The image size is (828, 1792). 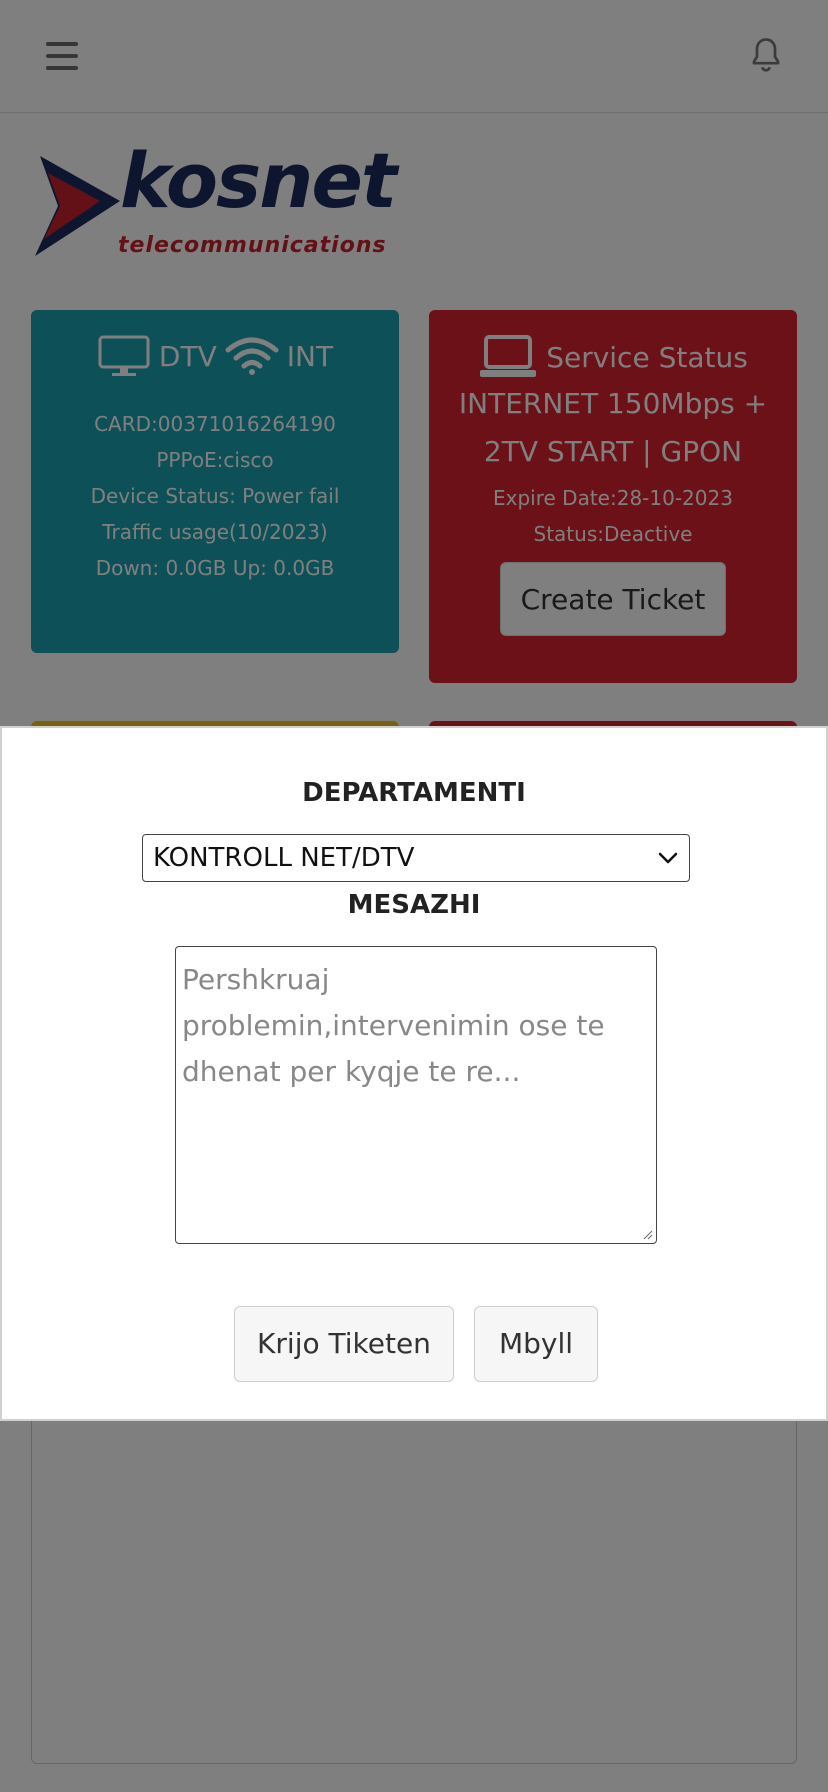 What do you see at coordinates (416, 858) in the screenshot?
I see `department-select: KONTROLL NET/DTV` at bounding box center [416, 858].